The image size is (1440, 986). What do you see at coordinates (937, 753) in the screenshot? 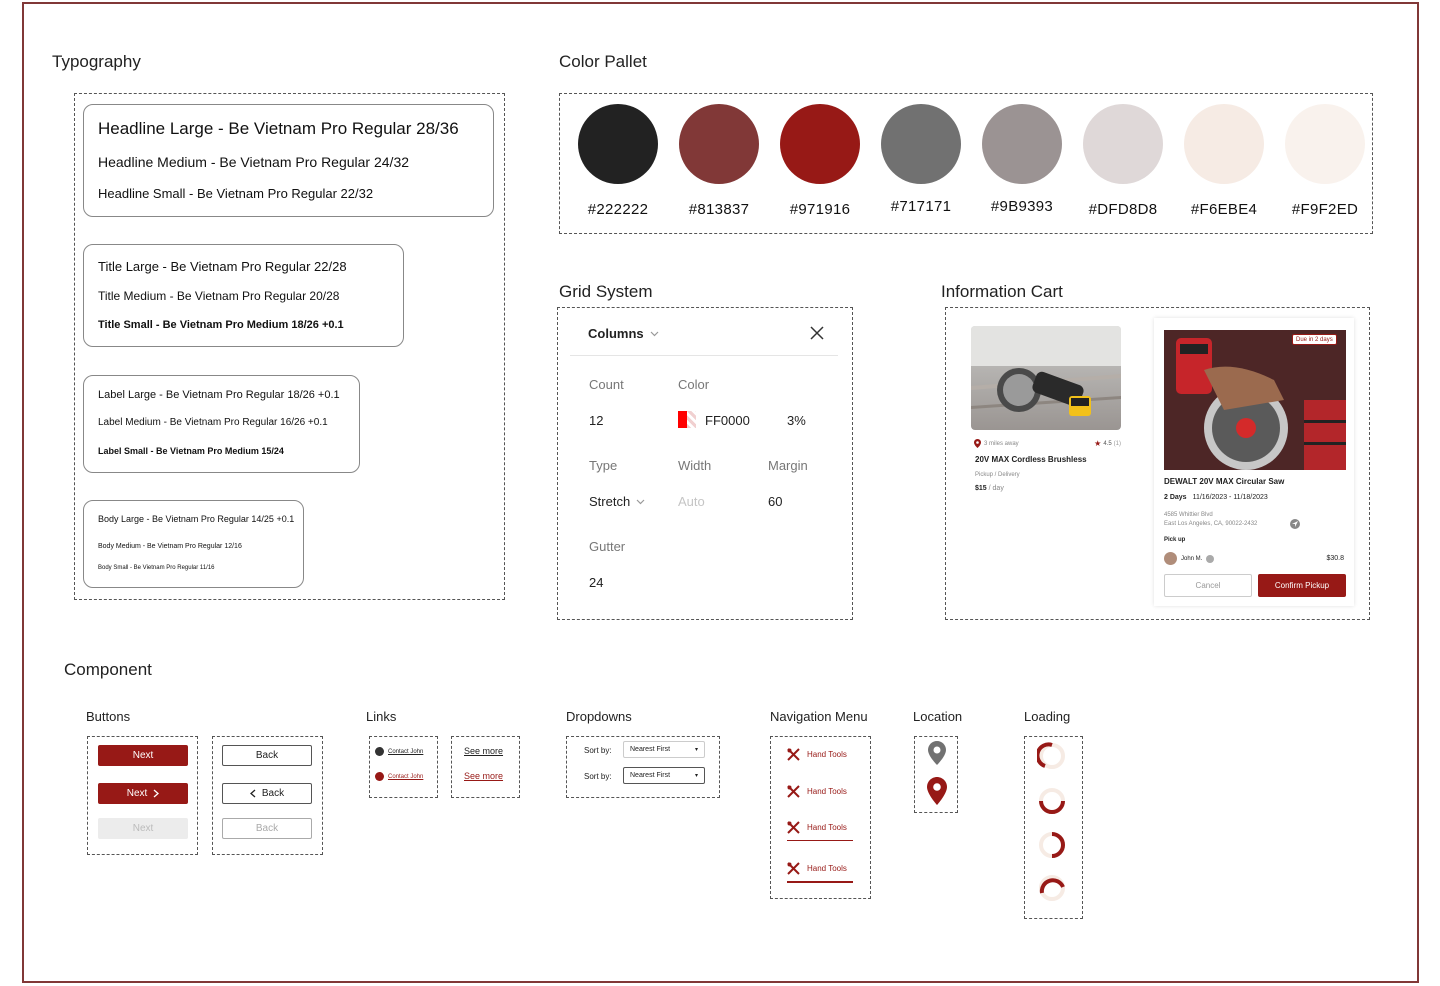
I see `location-pin-icon` at bounding box center [937, 753].